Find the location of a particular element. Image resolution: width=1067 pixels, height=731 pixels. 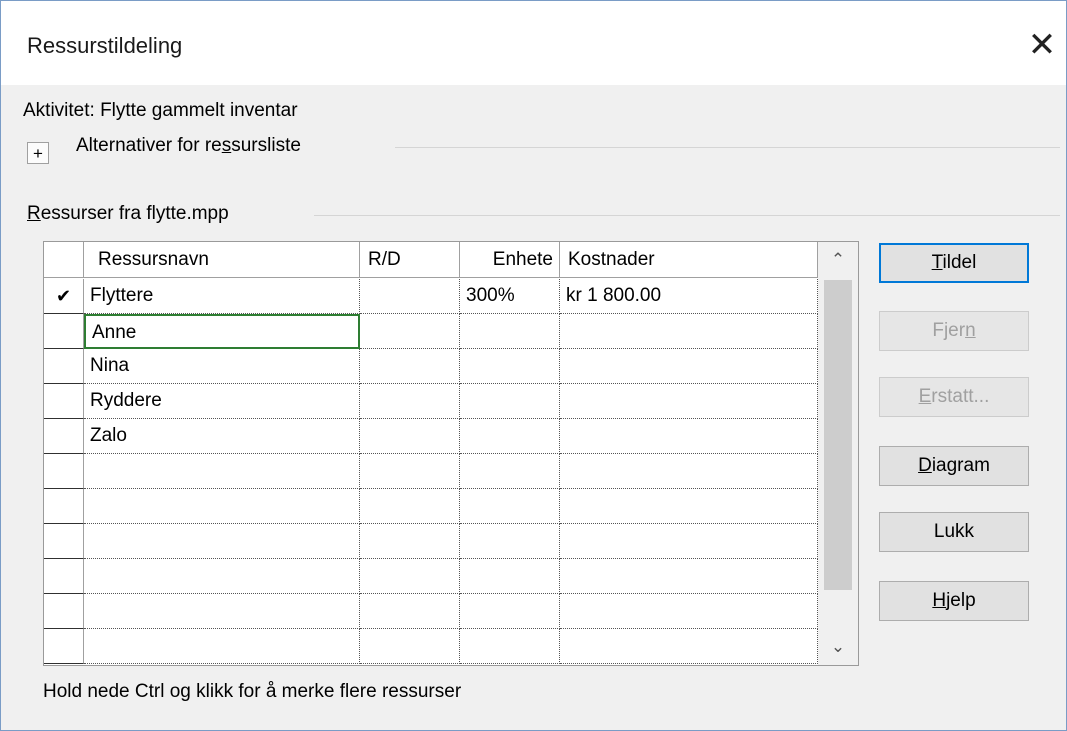

scroll-down-icon: ⌄ is located at coordinates (838, 647).